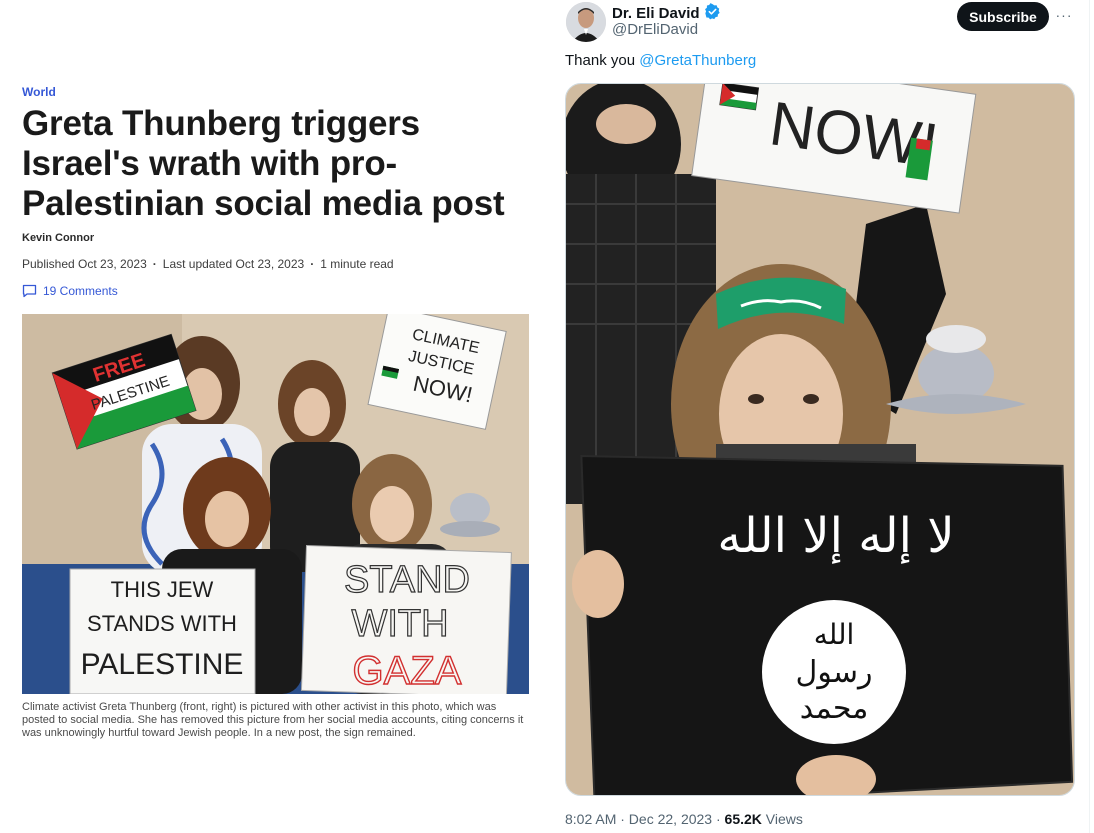 The image size is (1094, 833). Describe the element at coordinates (697, 60) in the screenshot. I see `mention-link: @GretaThunberg` at that location.